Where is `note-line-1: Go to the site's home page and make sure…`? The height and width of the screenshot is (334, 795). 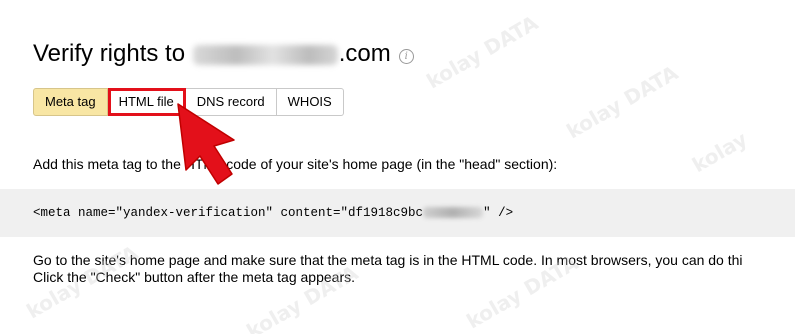 note-line-1: Go to the site's home page and make sure… is located at coordinates (388, 260).